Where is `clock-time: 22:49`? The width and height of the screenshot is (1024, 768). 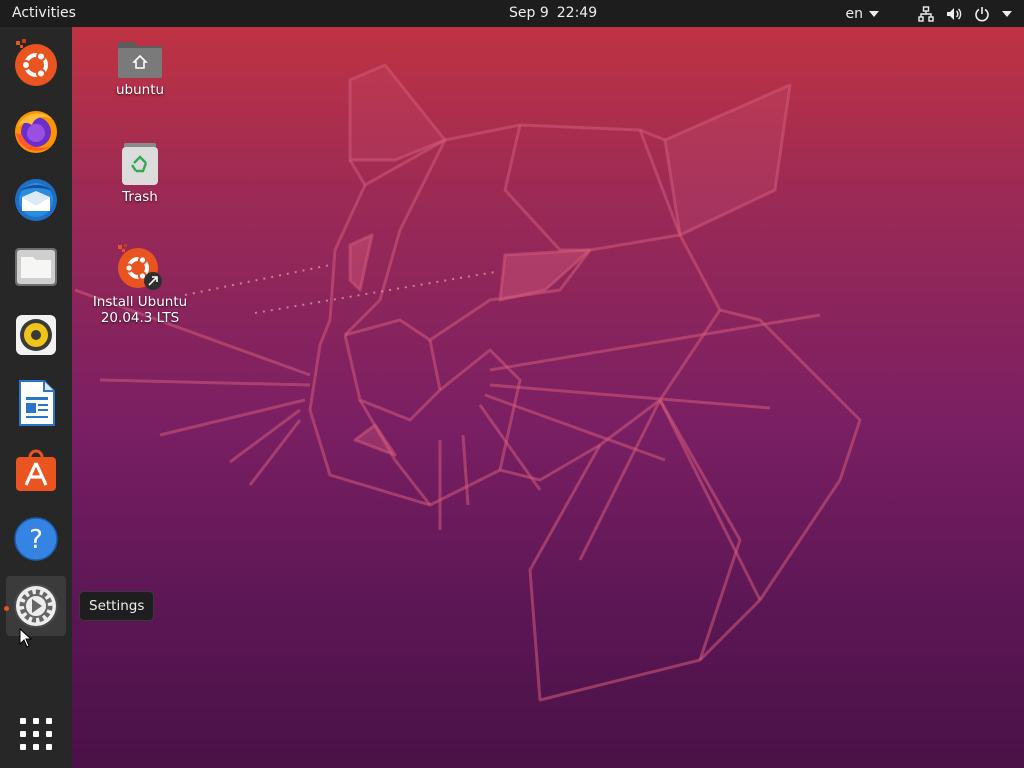 clock-time: 22:49 is located at coordinates (577, 13).